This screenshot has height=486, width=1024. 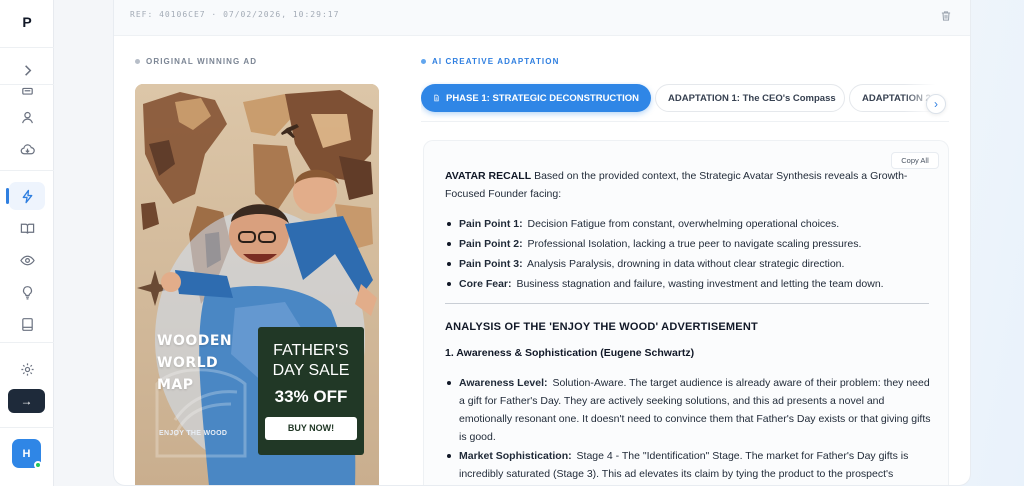 I want to click on lightbulb-icon, so click(x=27, y=292).